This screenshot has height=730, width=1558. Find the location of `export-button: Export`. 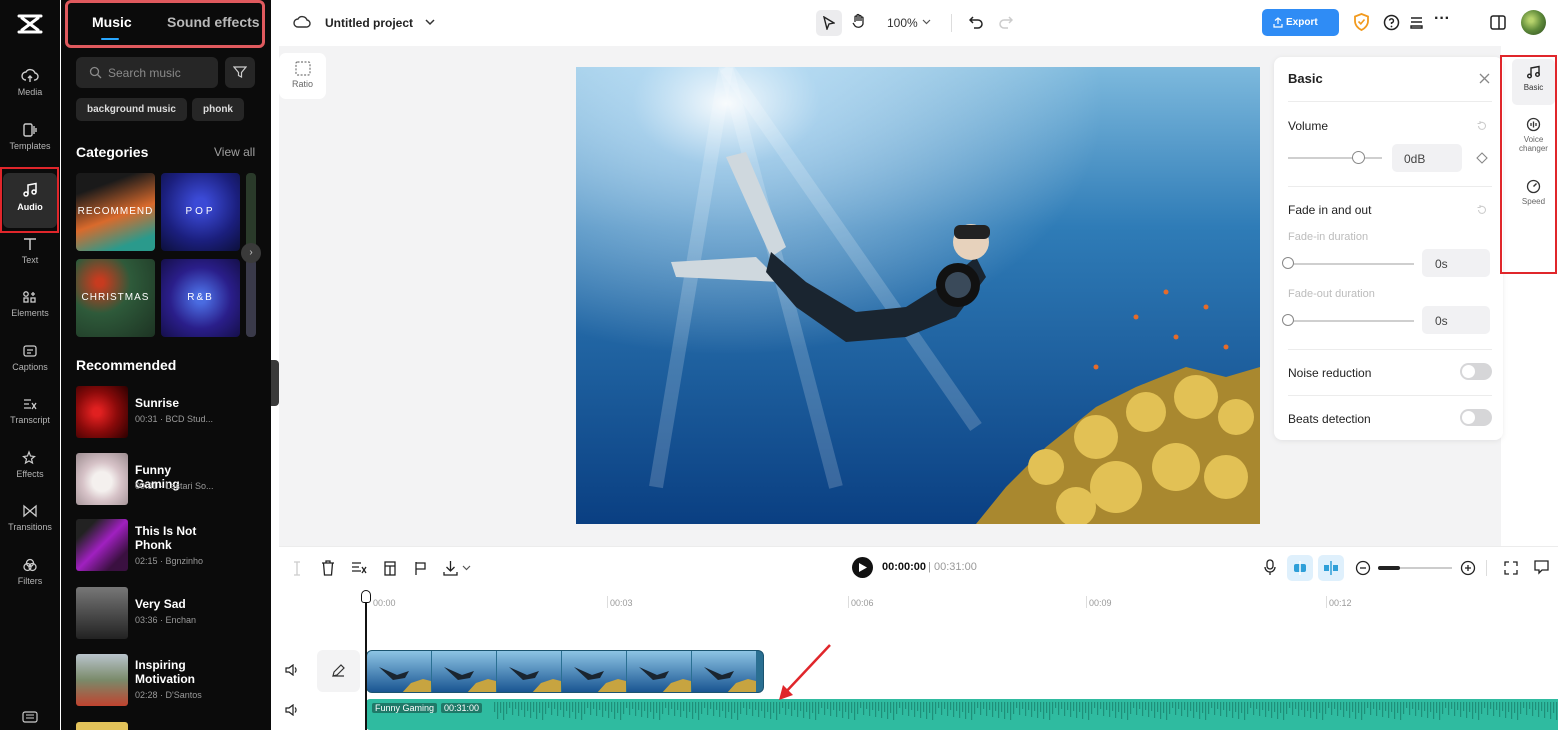

export-button: Export is located at coordinates (1300, 22).